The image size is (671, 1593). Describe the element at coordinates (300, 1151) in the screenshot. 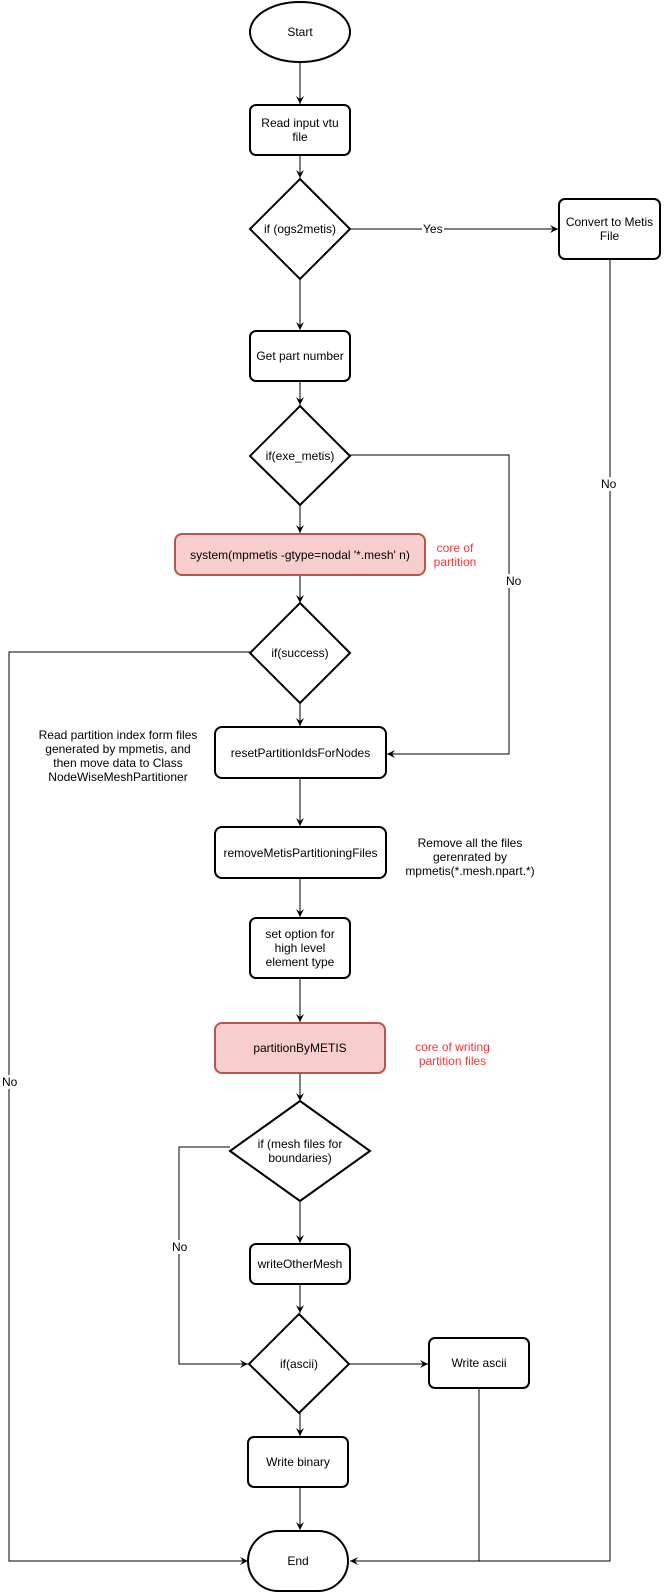

I see `if-mesh-files-label: if (mesh files for boundaries)` at that location.